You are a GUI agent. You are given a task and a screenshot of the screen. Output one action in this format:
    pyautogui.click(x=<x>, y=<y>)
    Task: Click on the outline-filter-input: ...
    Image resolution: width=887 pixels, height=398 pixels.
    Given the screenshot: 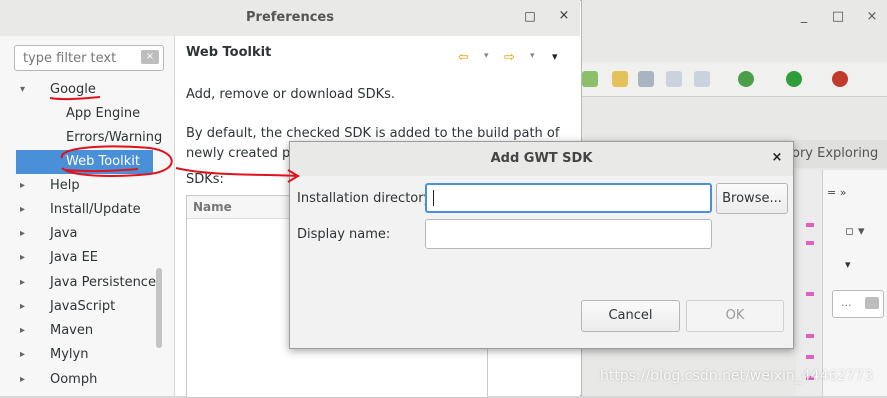 What is the action you would take?
    pyautogui.click(x=858, y=304)
    